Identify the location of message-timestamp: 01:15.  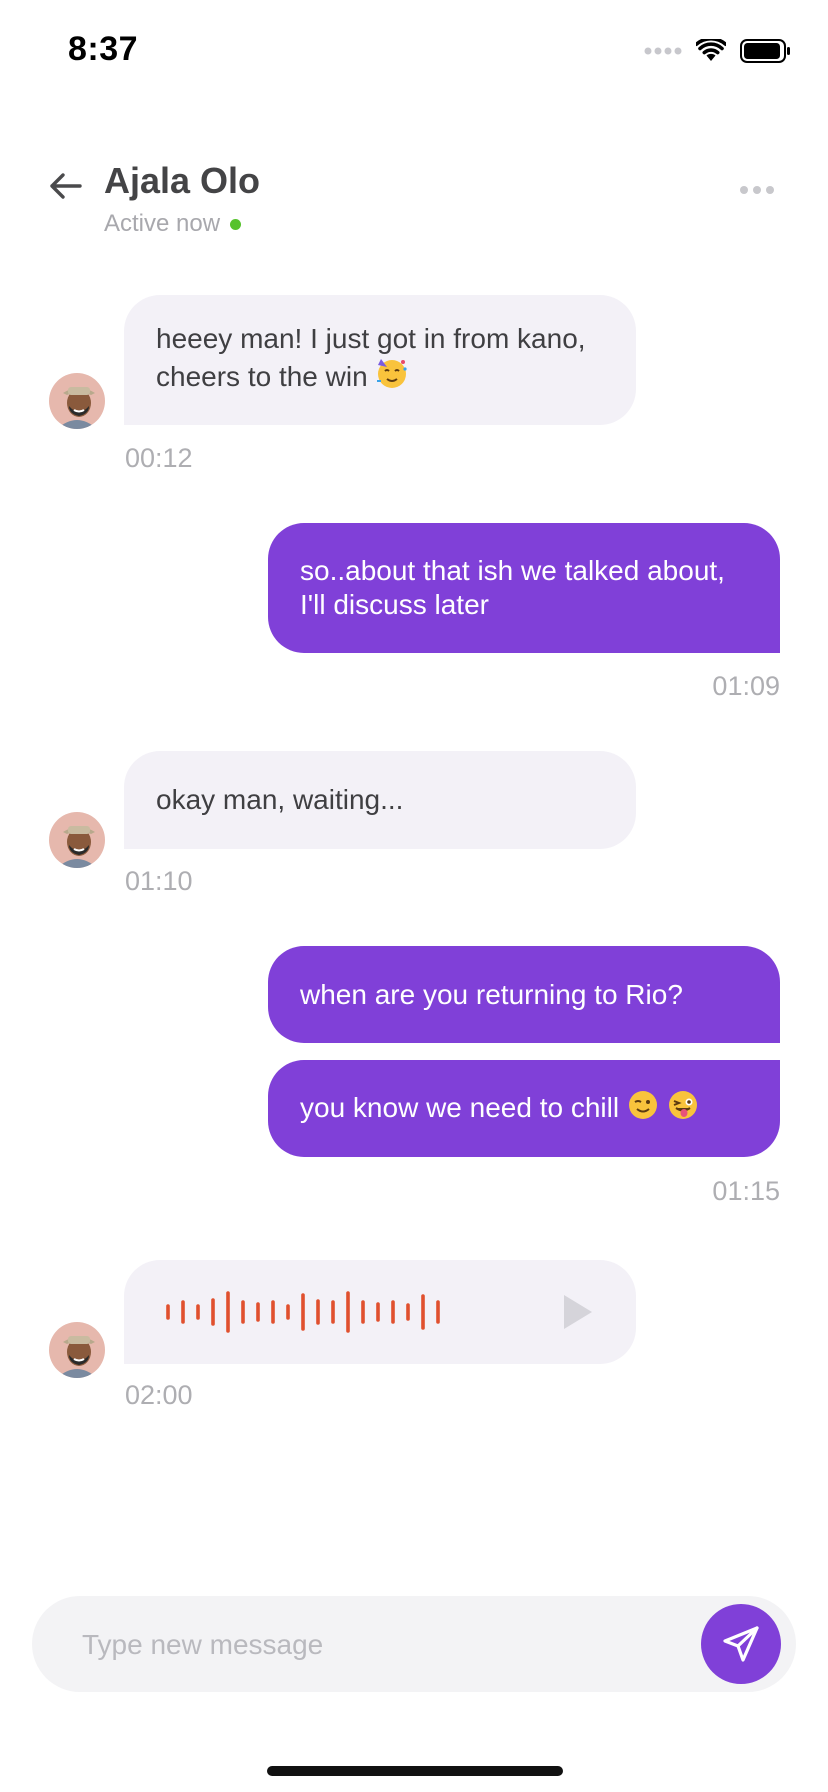
(746, 1191).